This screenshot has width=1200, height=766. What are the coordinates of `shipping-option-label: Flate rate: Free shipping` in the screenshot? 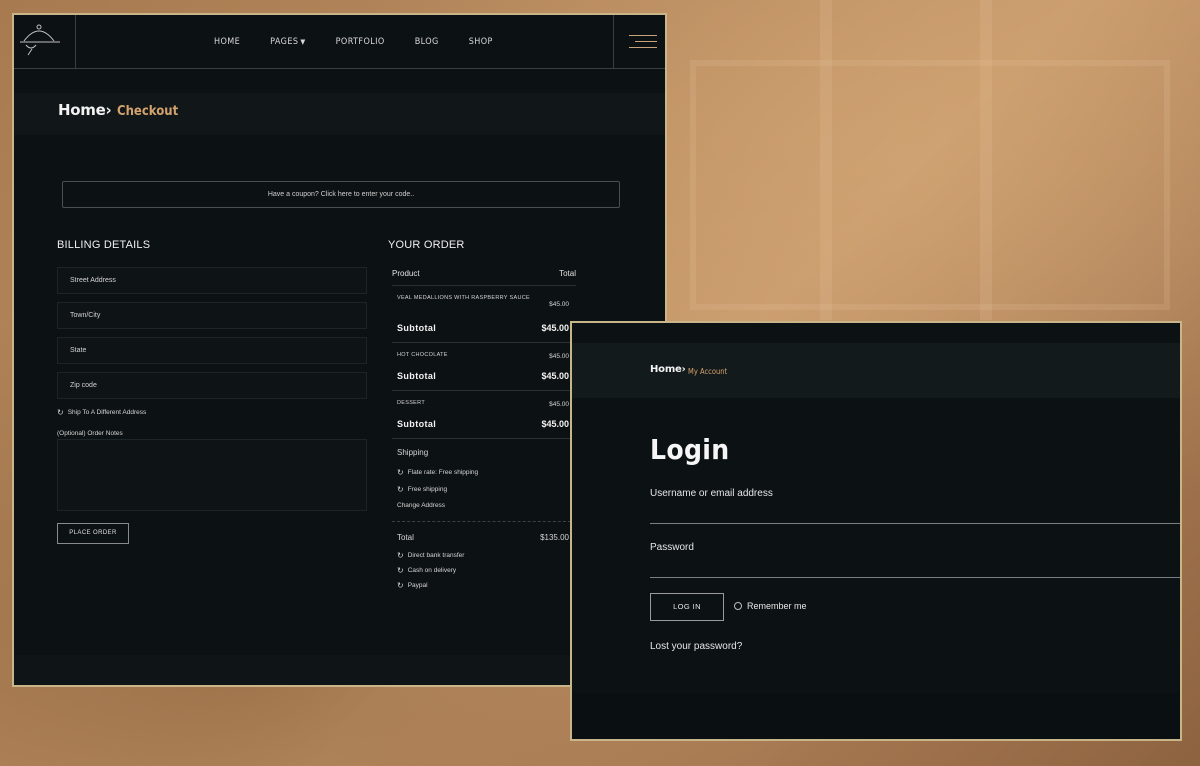 It's located at (443, 472).